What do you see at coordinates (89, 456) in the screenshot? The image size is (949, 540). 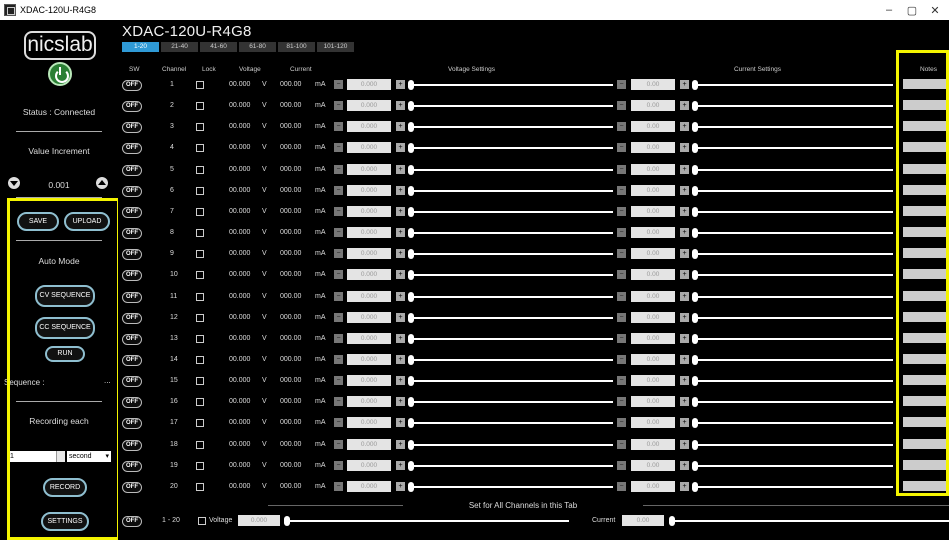 I see `recording-unit-select: second` at bounding box center [89, 456].